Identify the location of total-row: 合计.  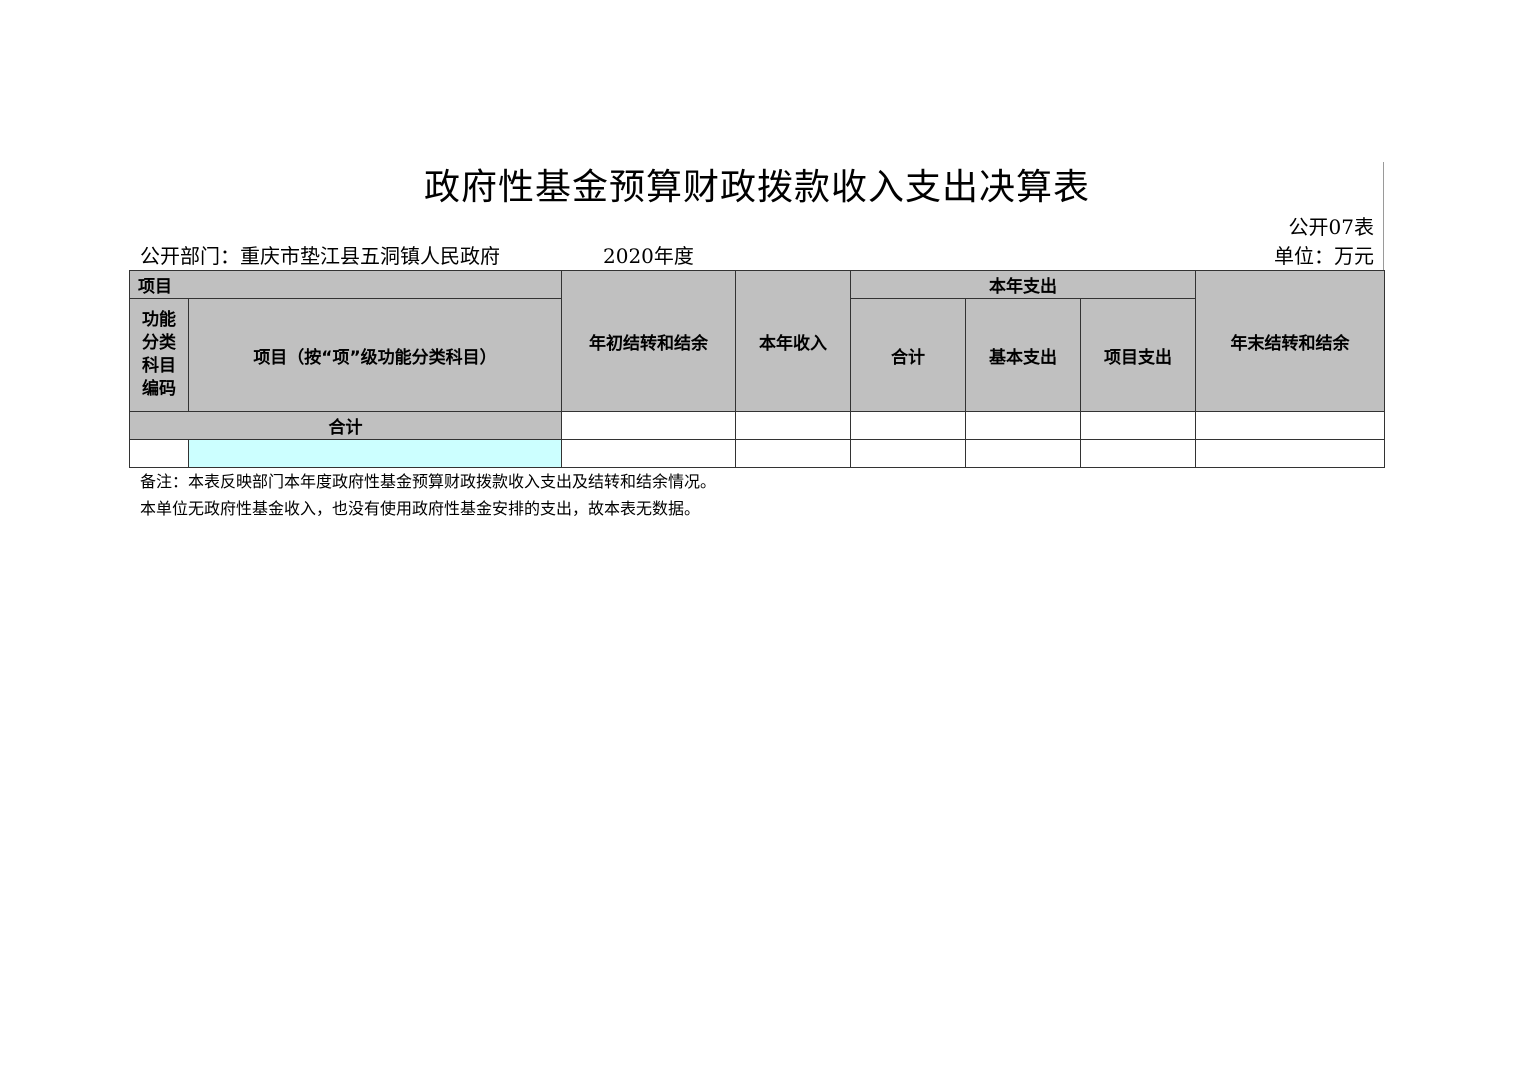
(757, 425).